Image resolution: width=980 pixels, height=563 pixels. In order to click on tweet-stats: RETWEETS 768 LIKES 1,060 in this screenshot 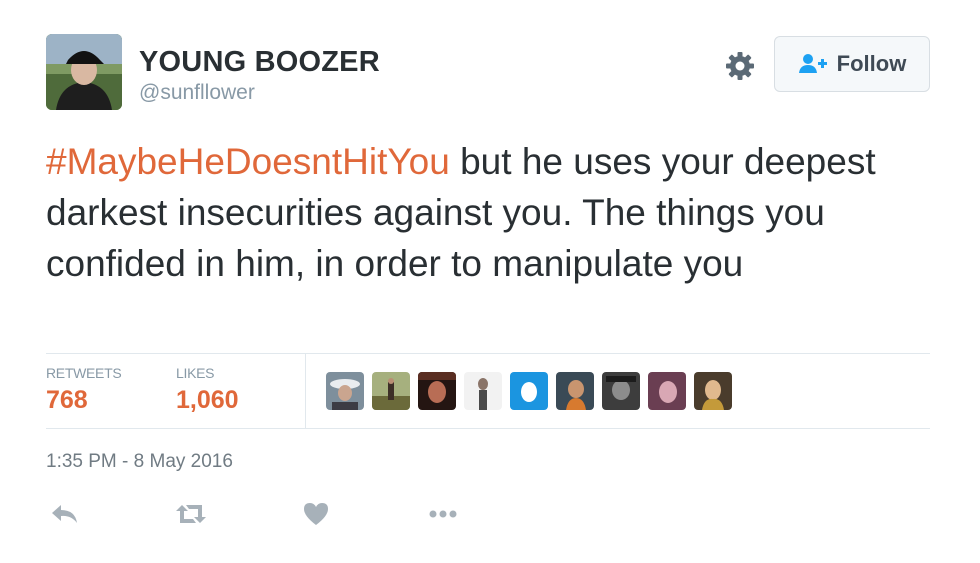, I will do `click(488, 390)`.